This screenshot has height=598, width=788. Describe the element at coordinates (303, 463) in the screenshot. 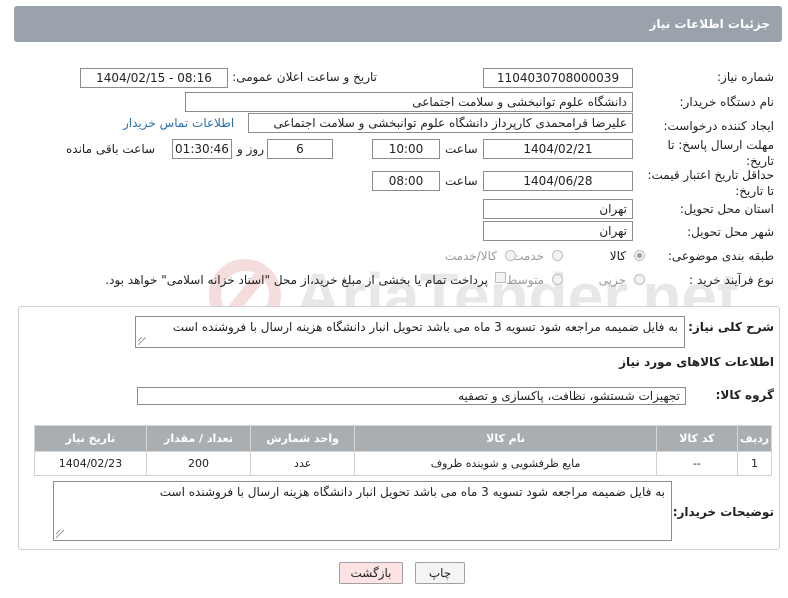

I see `cell-unit: عدد` at that location.